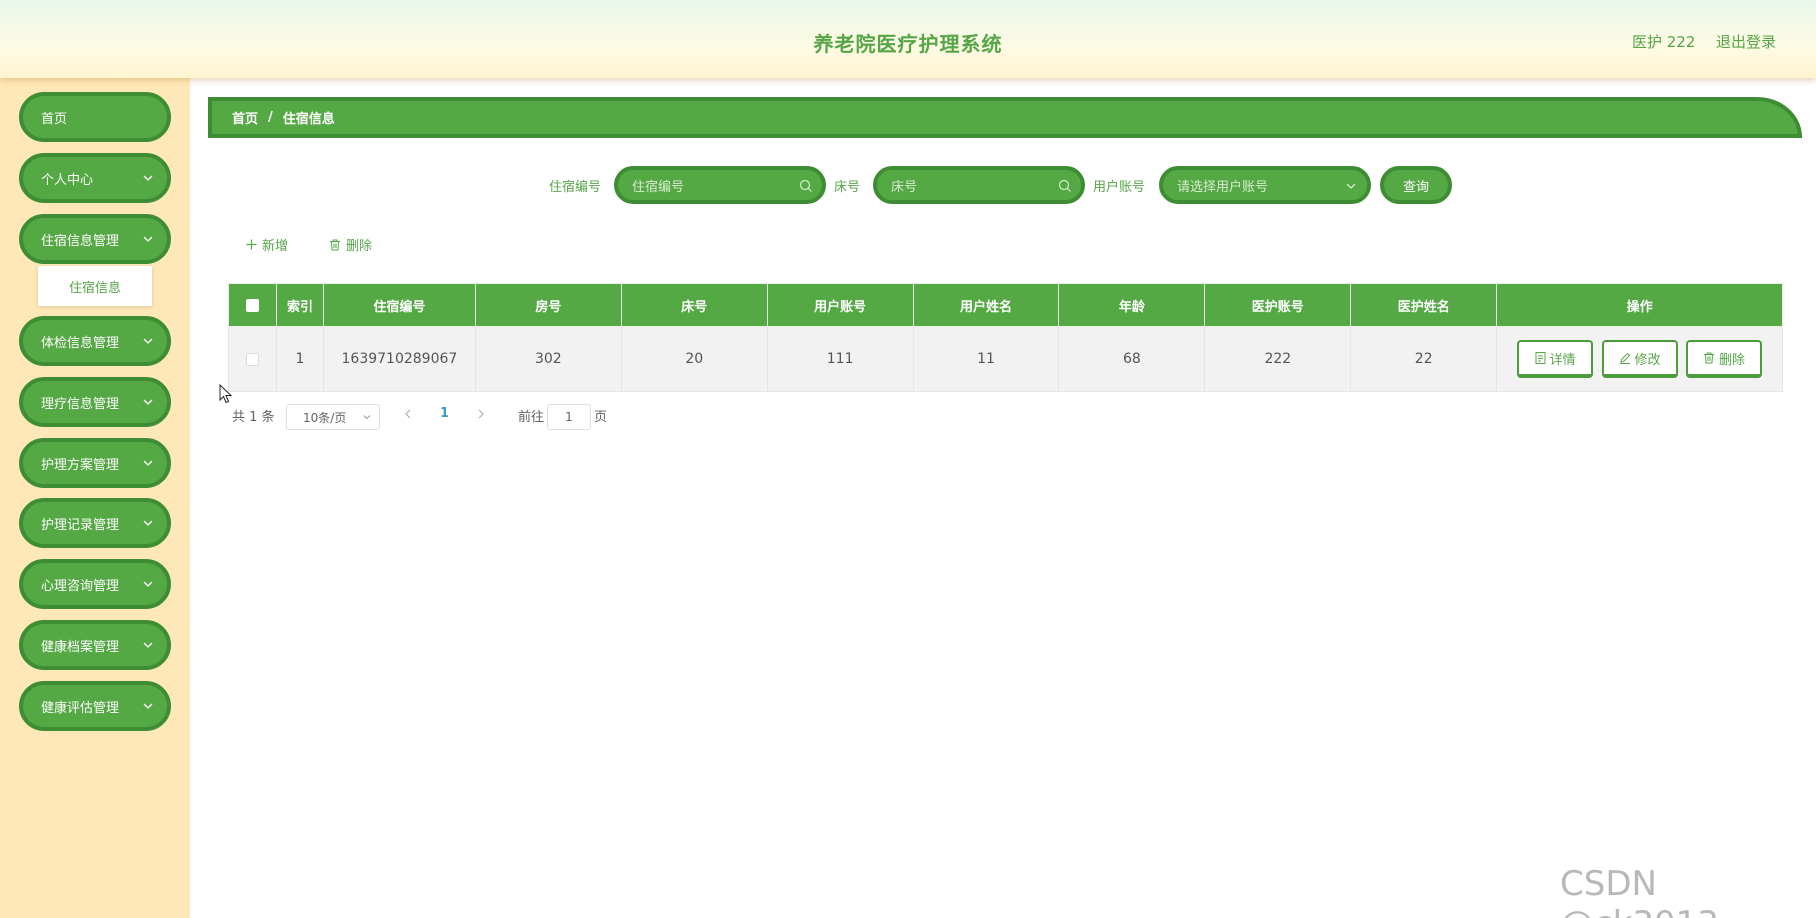  Describe the element at coordinates (1639, 891) in the screenshot. I see `watermark: CSDN @ck3013` at that location.